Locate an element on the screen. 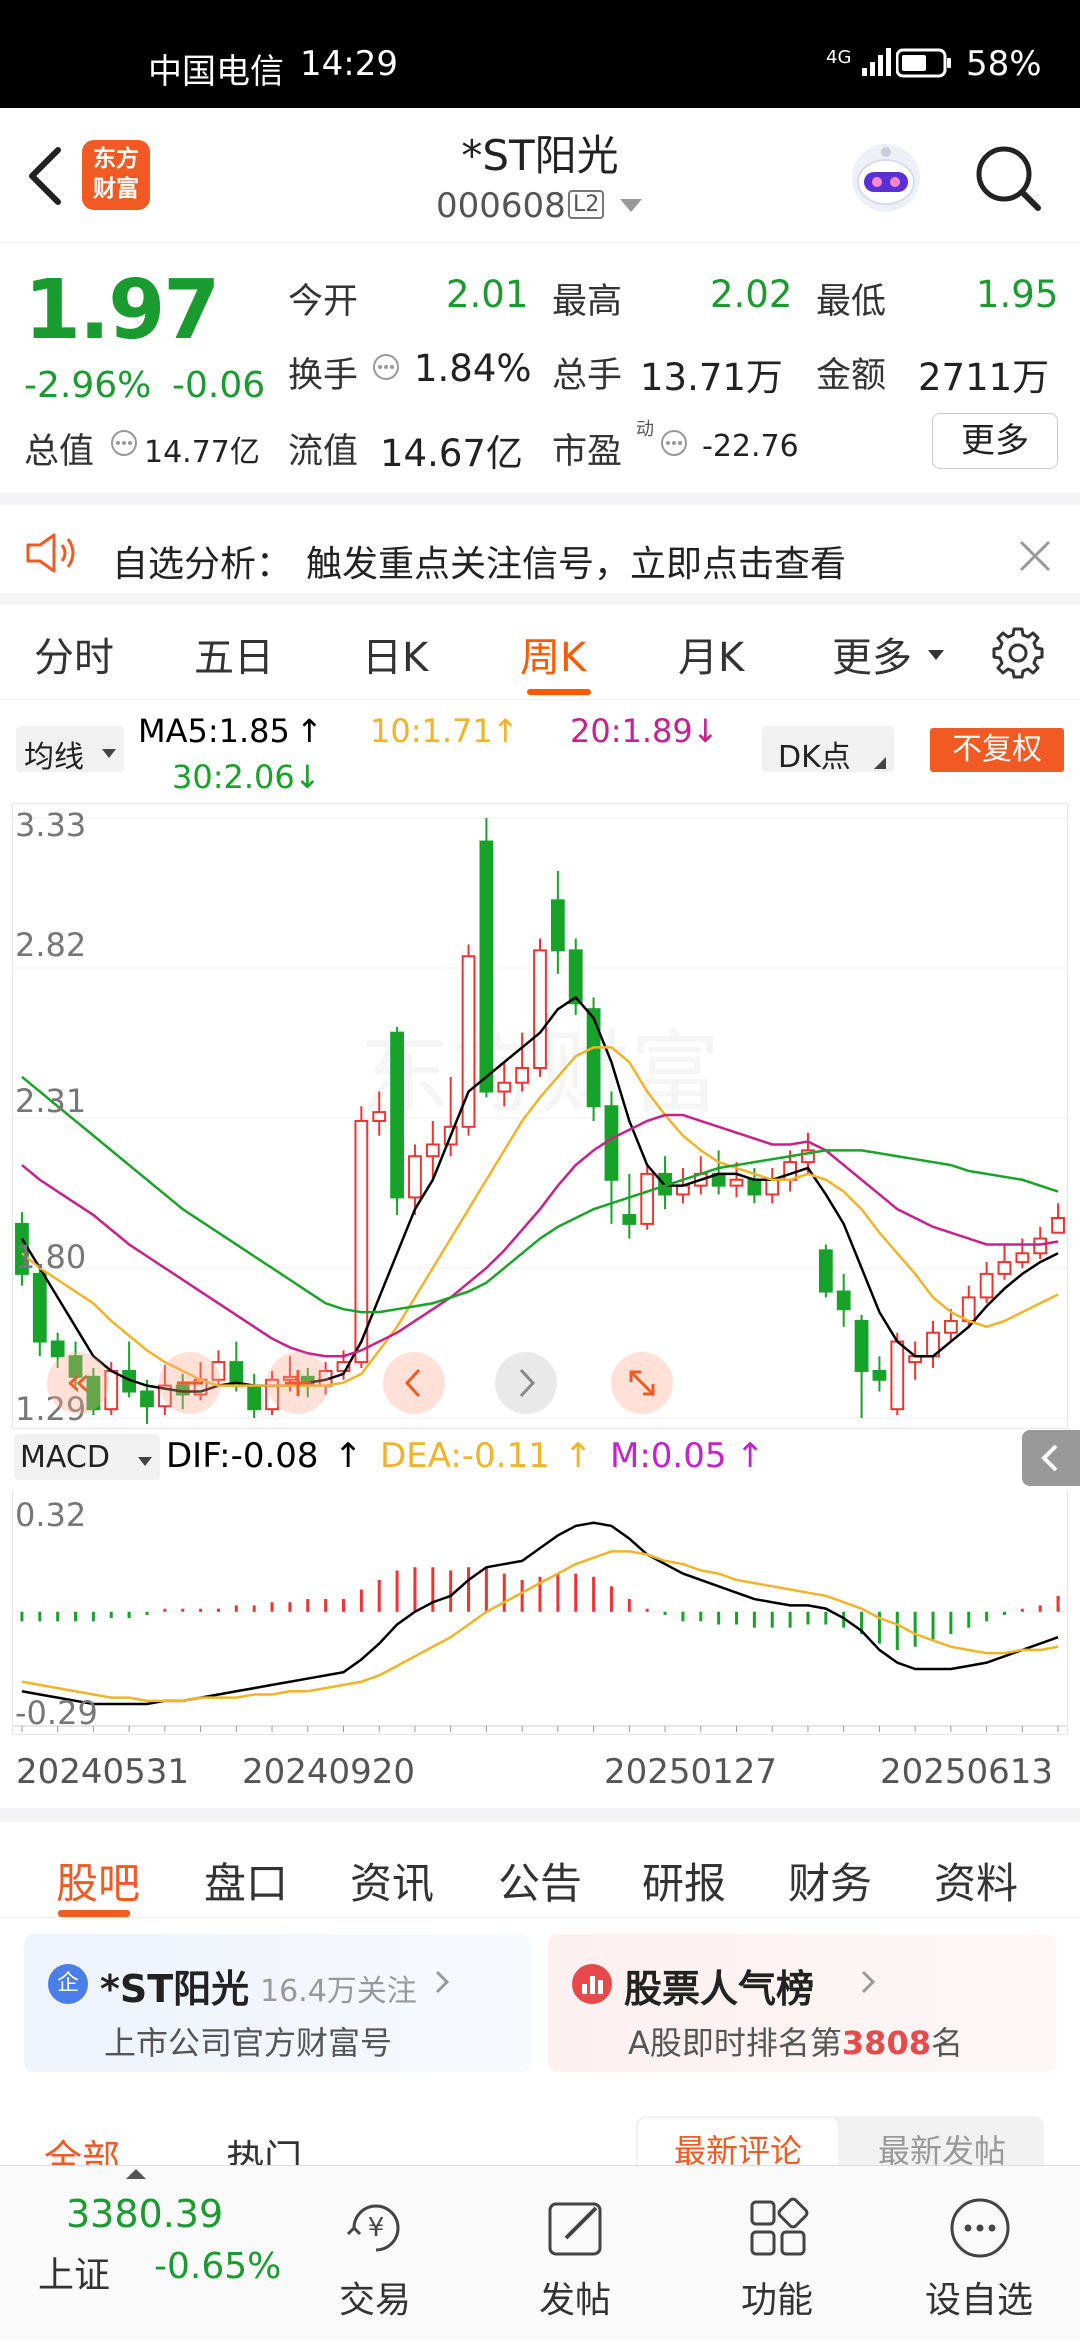 The image size is (1080, 2341). macd-select: MACD is located at coordinates (87, 1457).